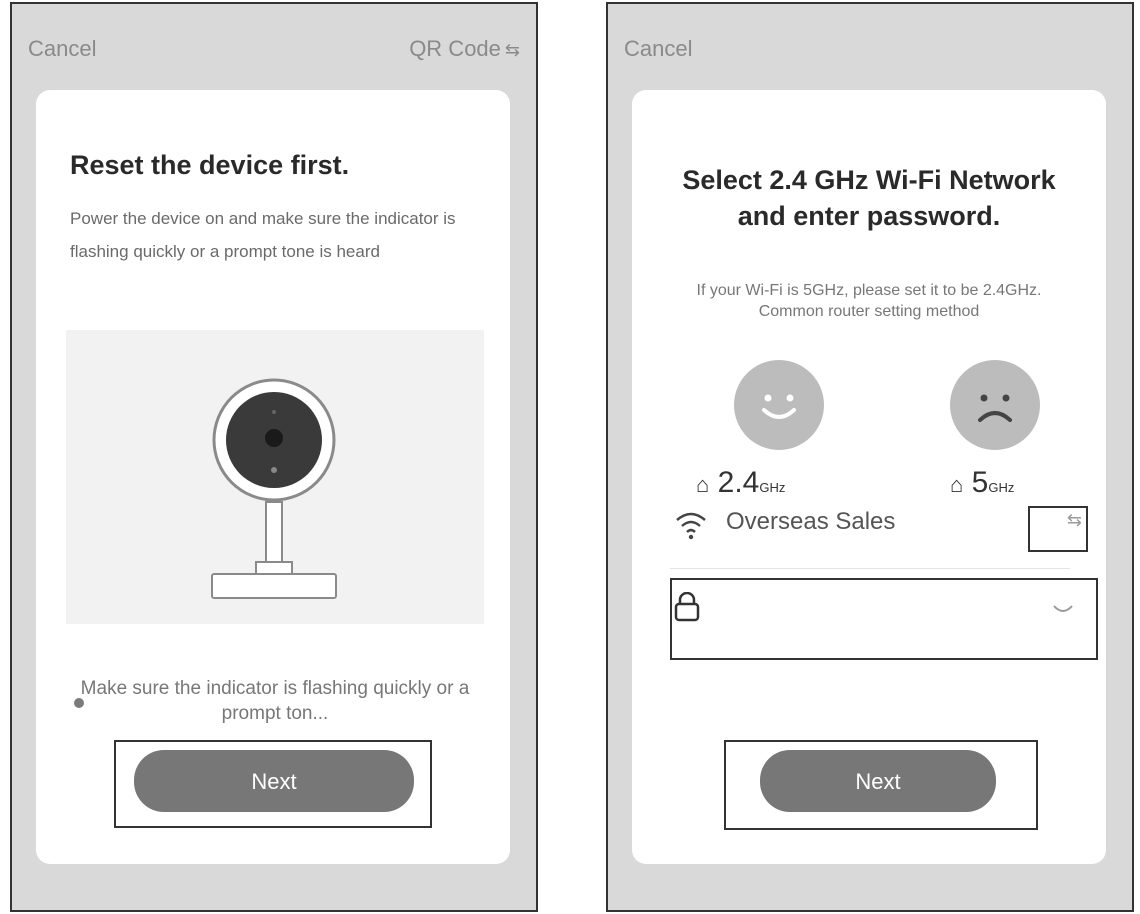 This screenshot has height=914, width=1140. I want to click on top-bar: Cancel QR Code ⇆, so click(274, 50).